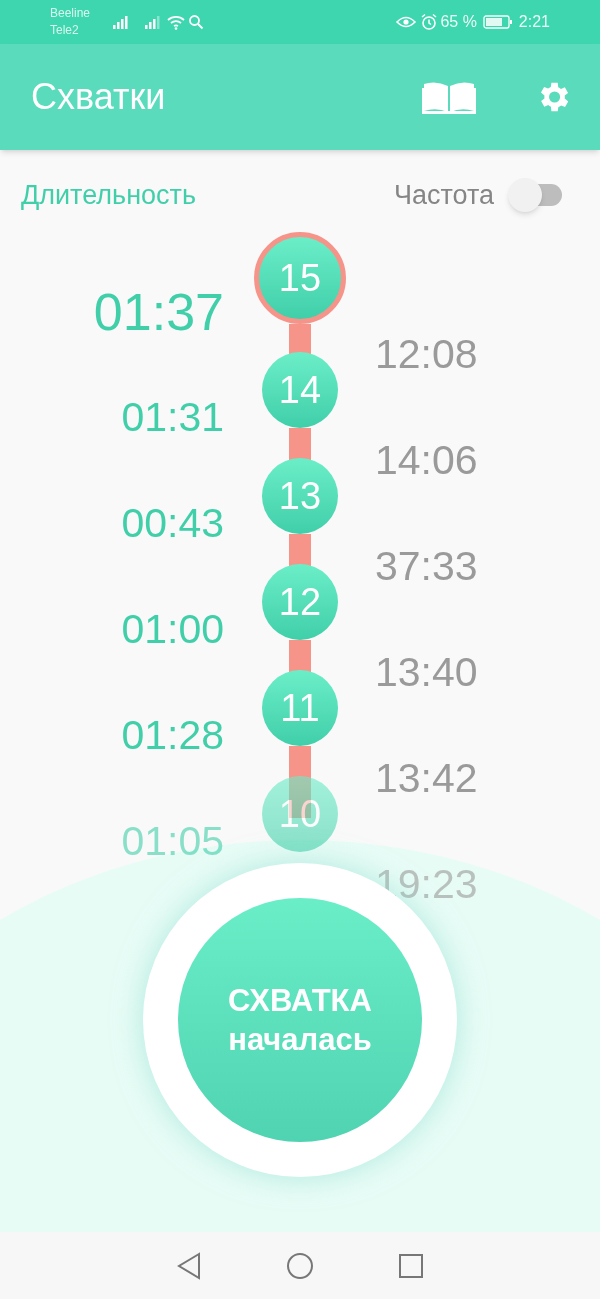 This screenshot has height=1299, width=600. What do you see at coordinates (300, 1265) in the screenshot?
I see `home-icon` at bounding box center [300, 1265].